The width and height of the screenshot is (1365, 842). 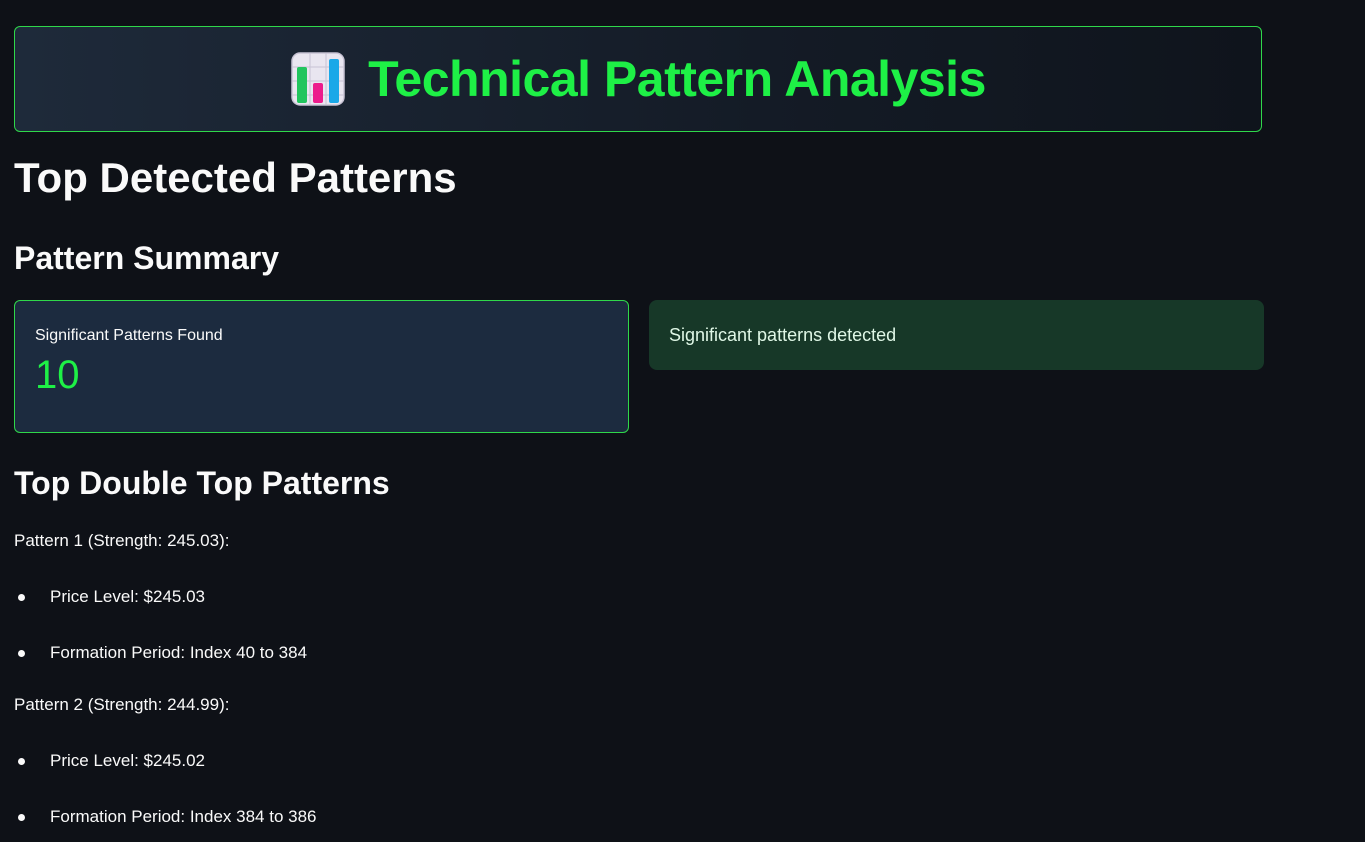 I want to click on success-alert: Significant patterns detected, so click(x=956, y=335).